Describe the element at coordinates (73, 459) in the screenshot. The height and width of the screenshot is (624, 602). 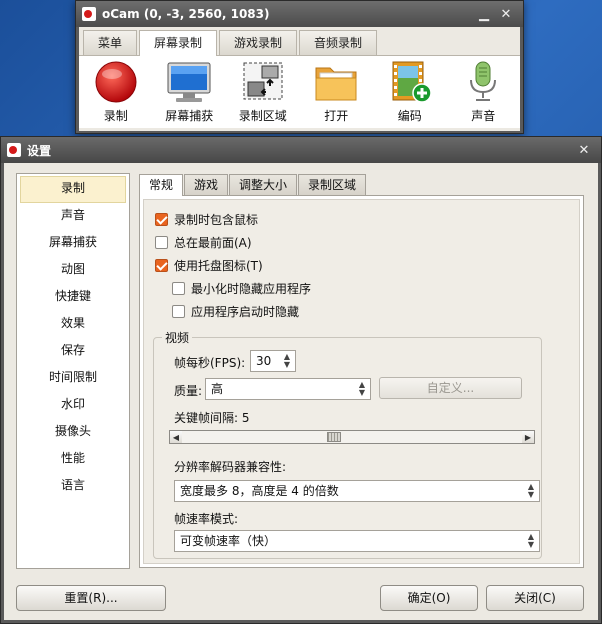
I see `sidebar-item-performance: 性能` at that location.